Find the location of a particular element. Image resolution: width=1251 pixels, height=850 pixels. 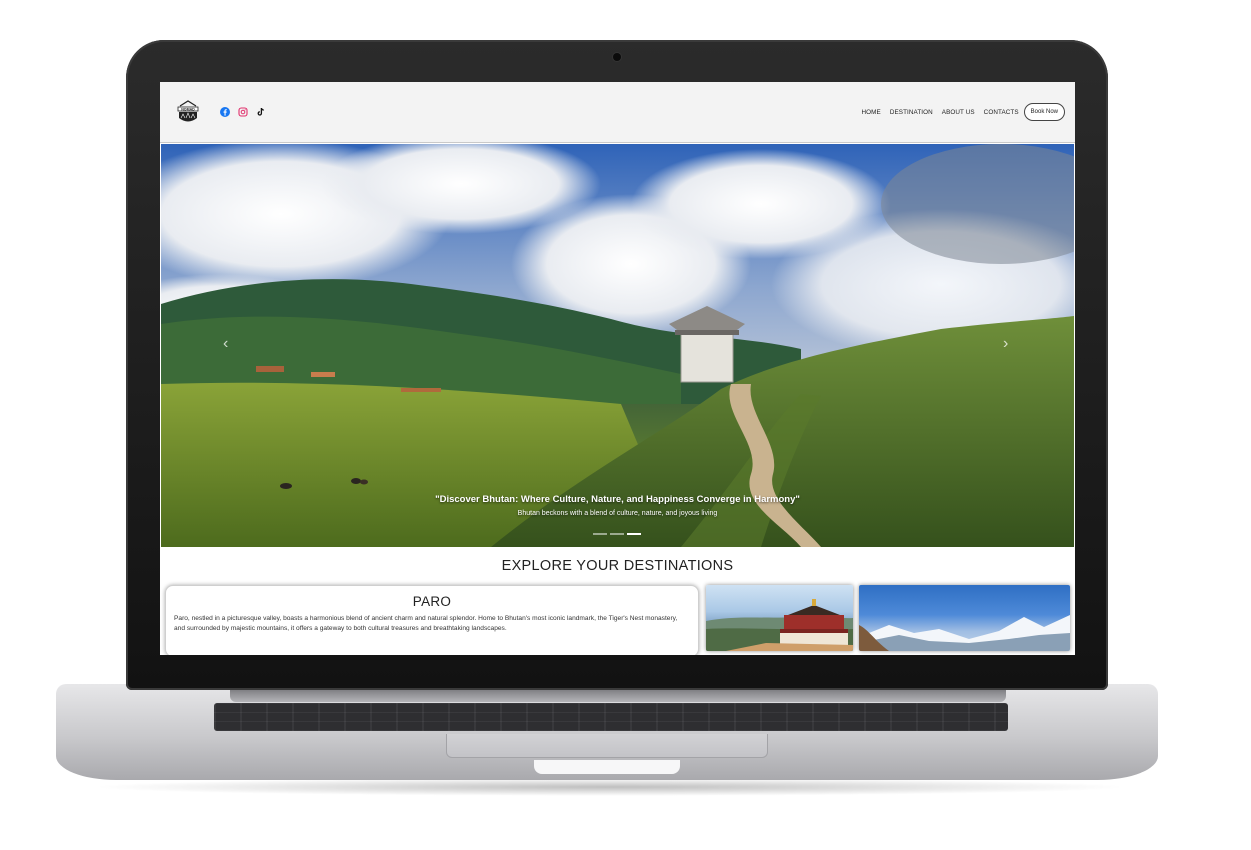

destination-image-mountains is located at coordinates (964, 618).